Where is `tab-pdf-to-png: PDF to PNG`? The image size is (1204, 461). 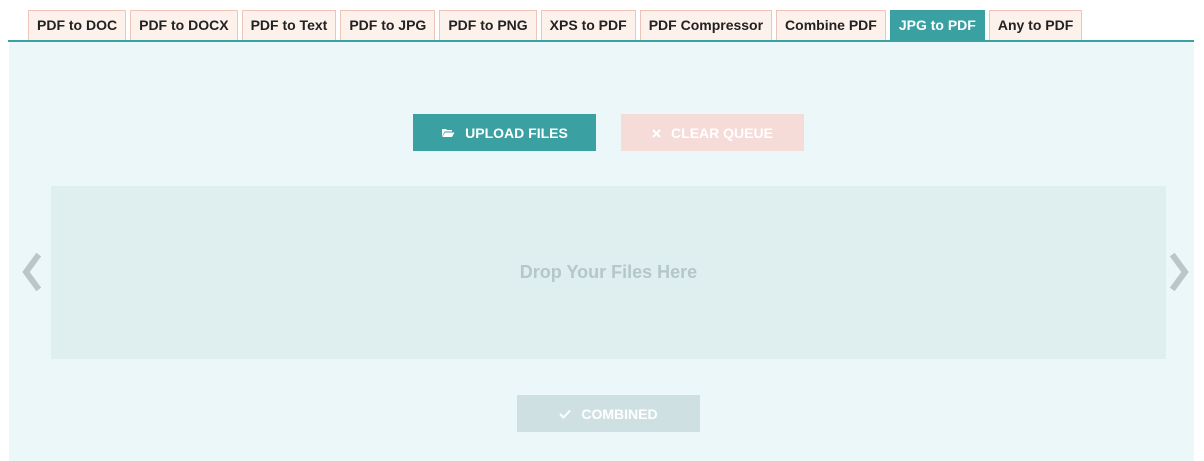
tab-pdf-to-png: PDF to PNG is located at coordinates (488, 25).